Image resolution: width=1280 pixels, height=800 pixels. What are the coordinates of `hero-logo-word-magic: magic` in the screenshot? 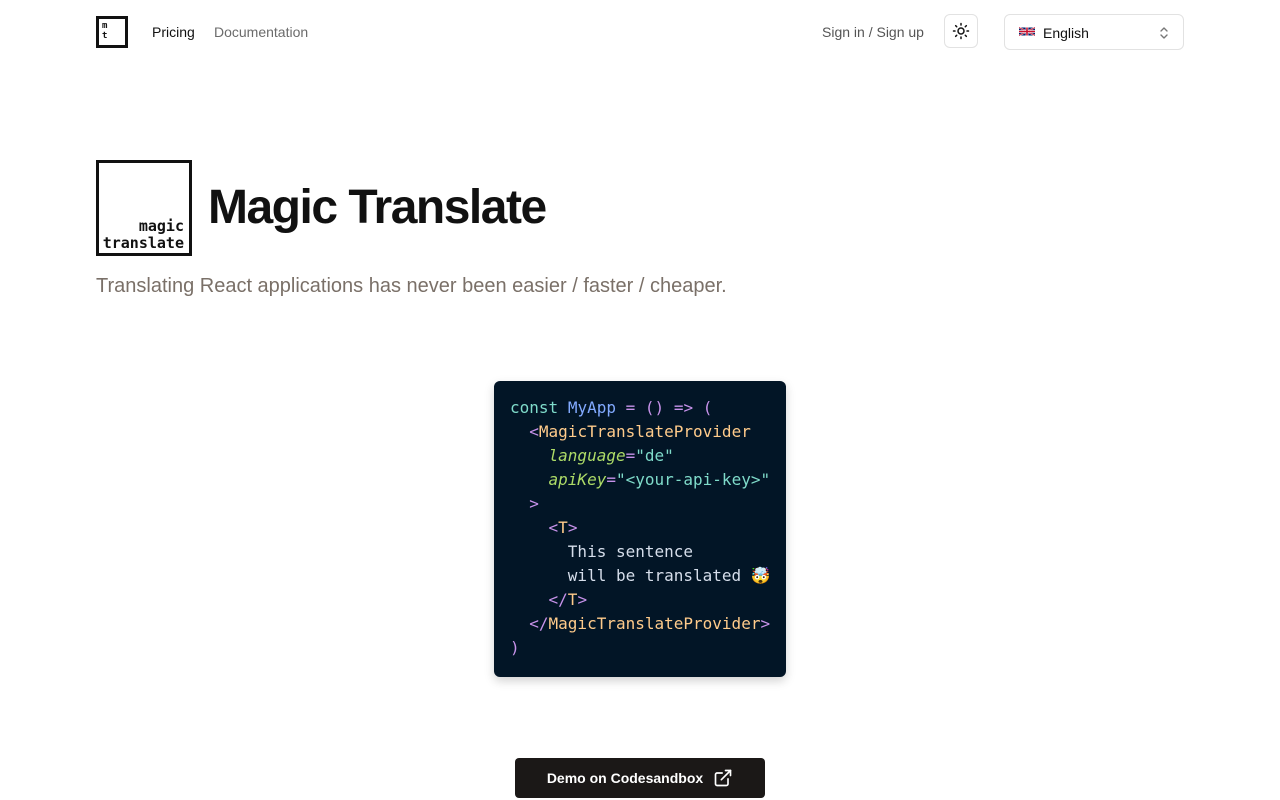 It's located at (161, 226).